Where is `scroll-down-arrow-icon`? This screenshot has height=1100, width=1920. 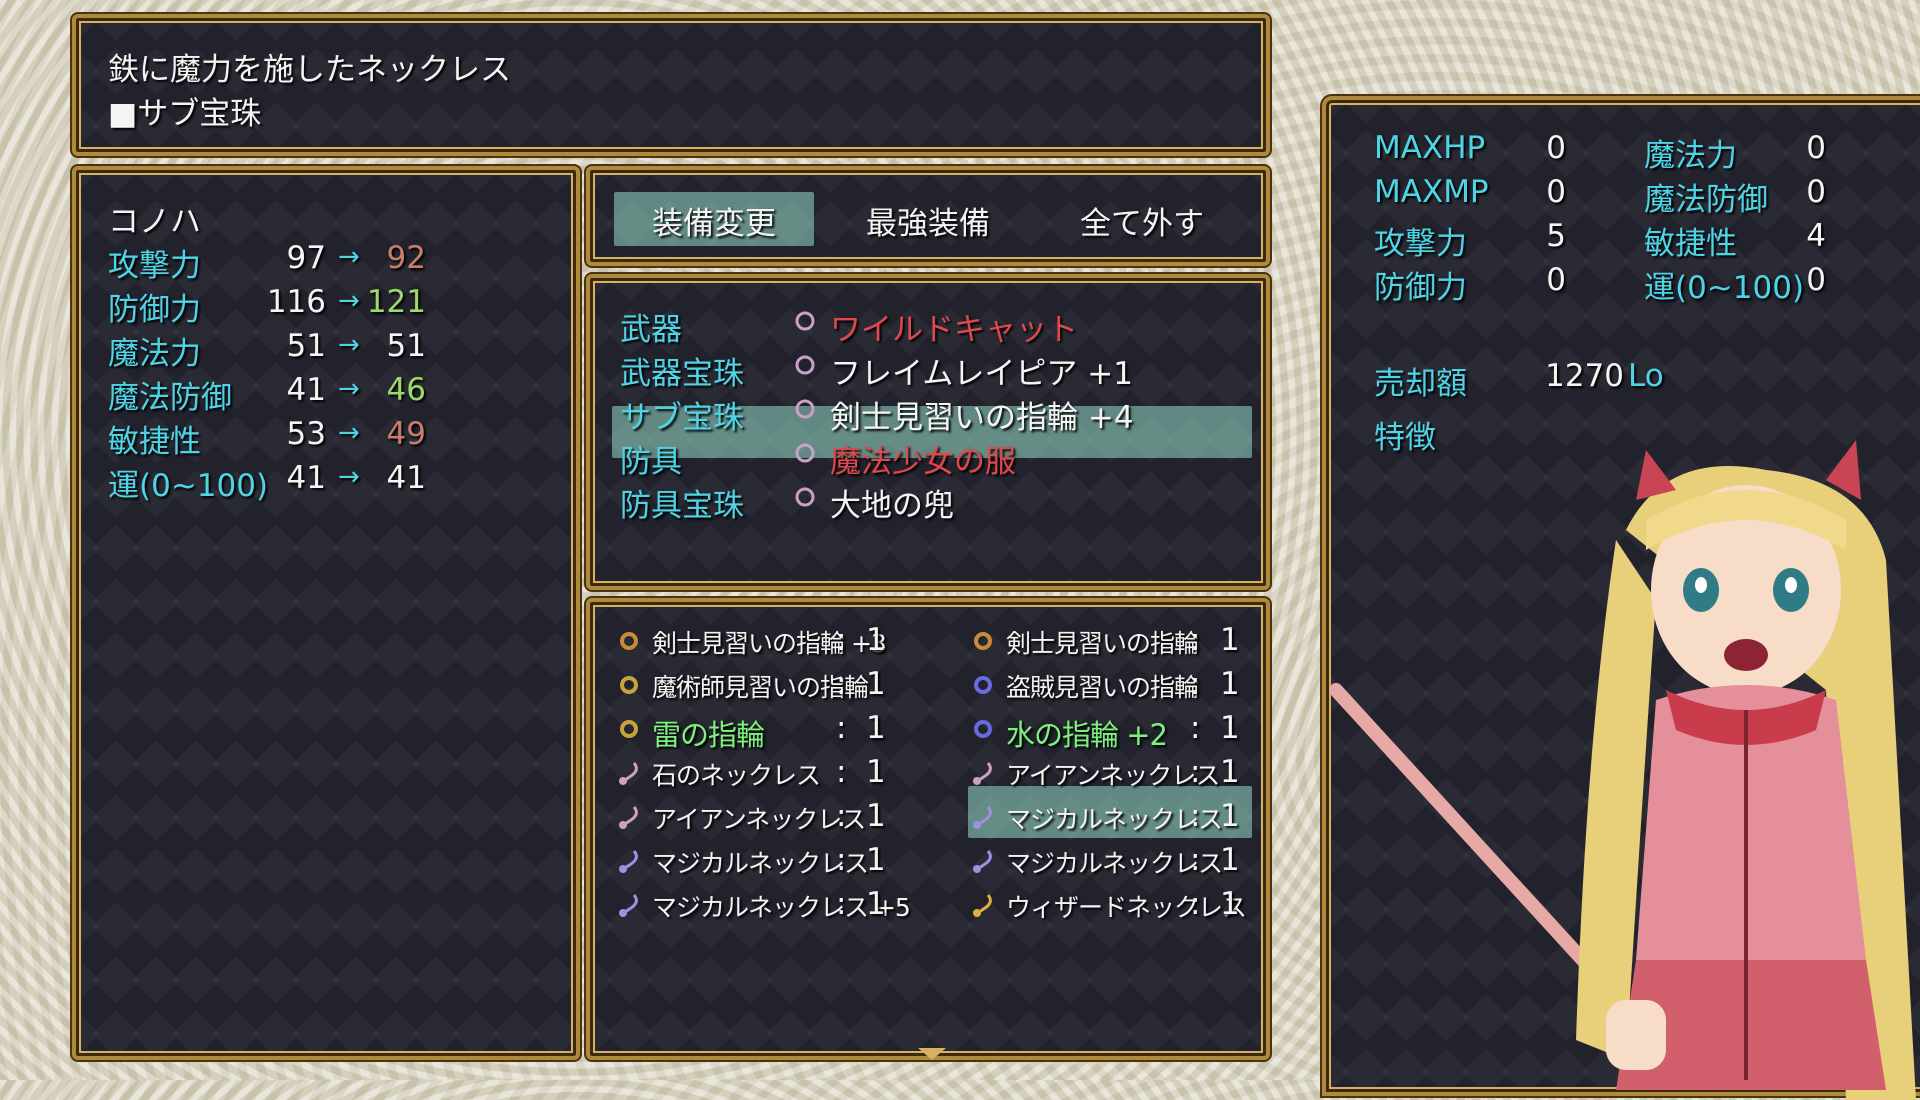 scroll-down-arrow-icon is located at coordinates (932, 1054).